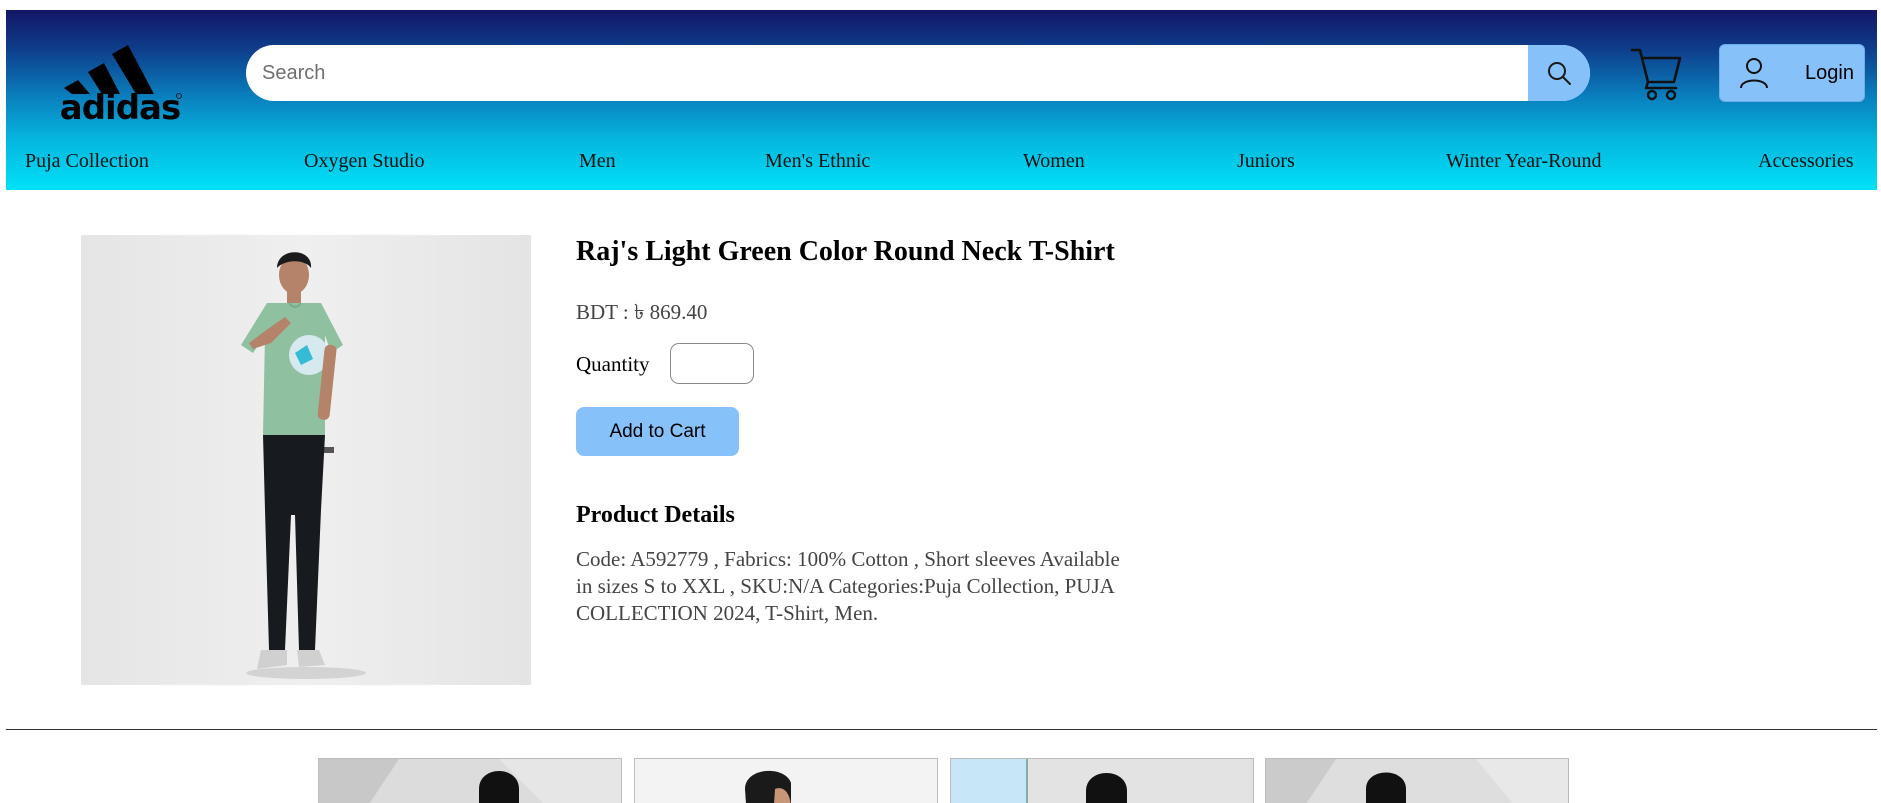 The image size is (1881, 803). I want to click on search-bar, so click(918, 73).